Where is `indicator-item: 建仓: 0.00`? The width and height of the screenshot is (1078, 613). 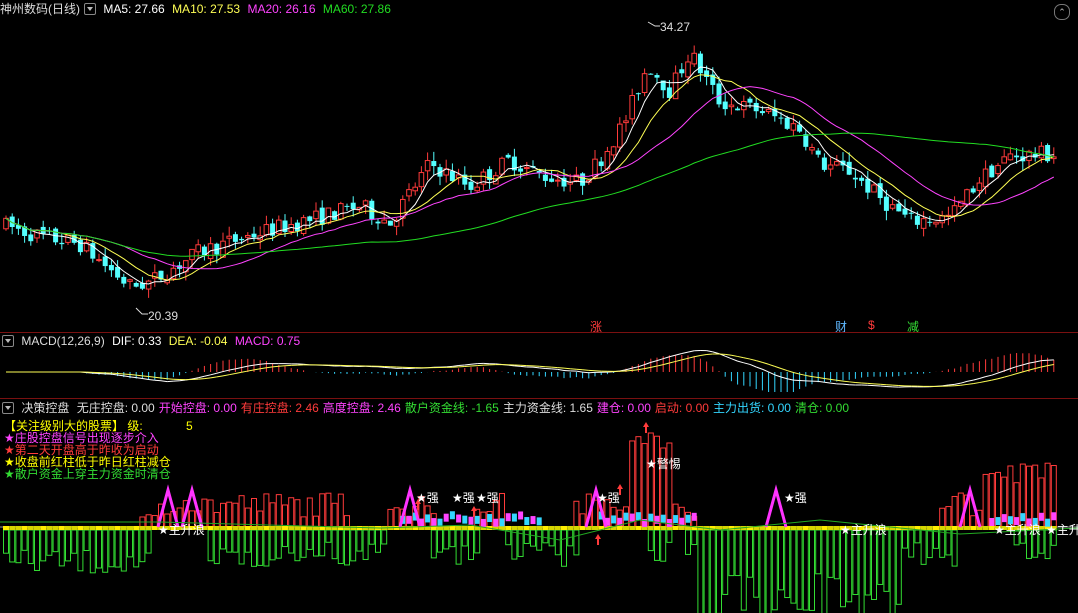
indicator-item: 建仓: 0.00 is located at coordinates (623, 408).